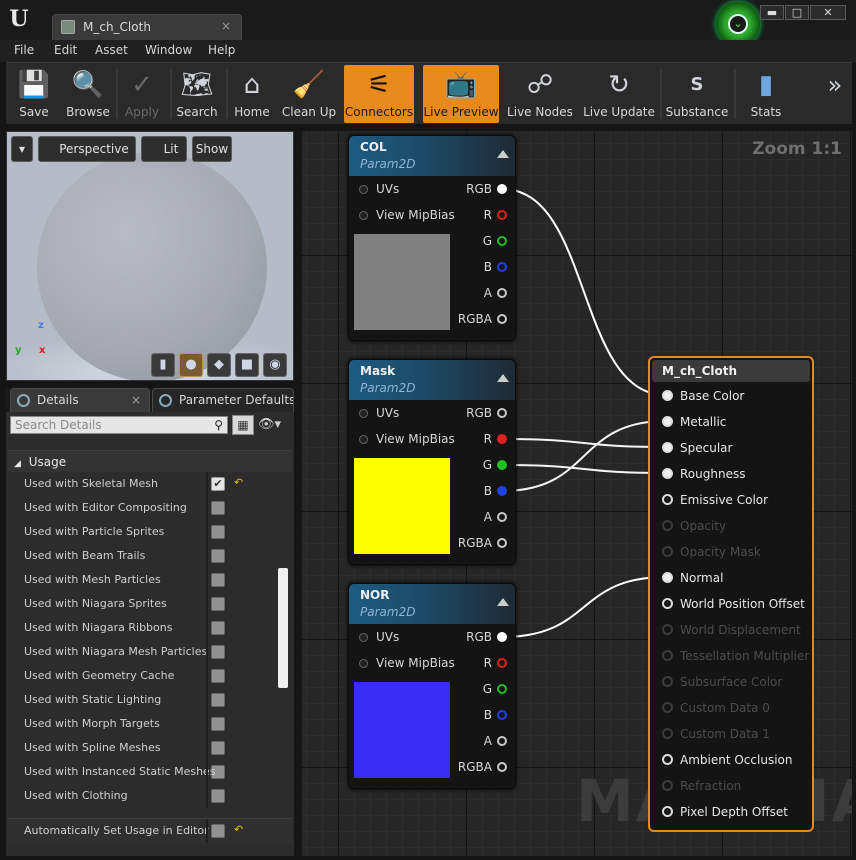 Image resolution: width=856 pixels, height=860 pixels. I want to click on material-input-pin: Normal, so click(692, 578).